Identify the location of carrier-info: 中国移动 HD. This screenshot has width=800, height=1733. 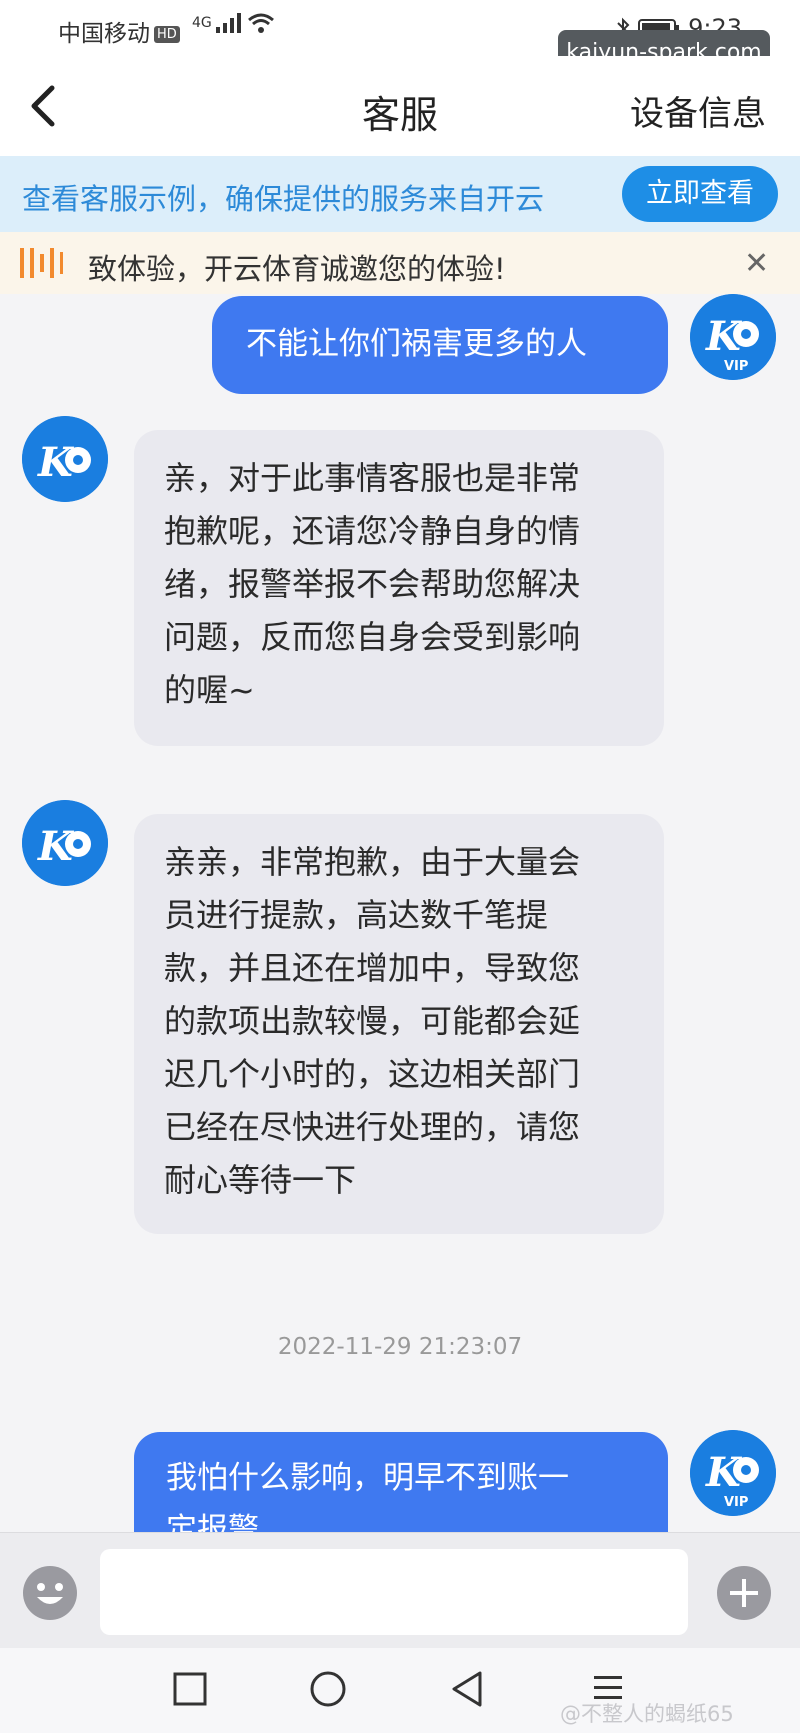
(119, 31).